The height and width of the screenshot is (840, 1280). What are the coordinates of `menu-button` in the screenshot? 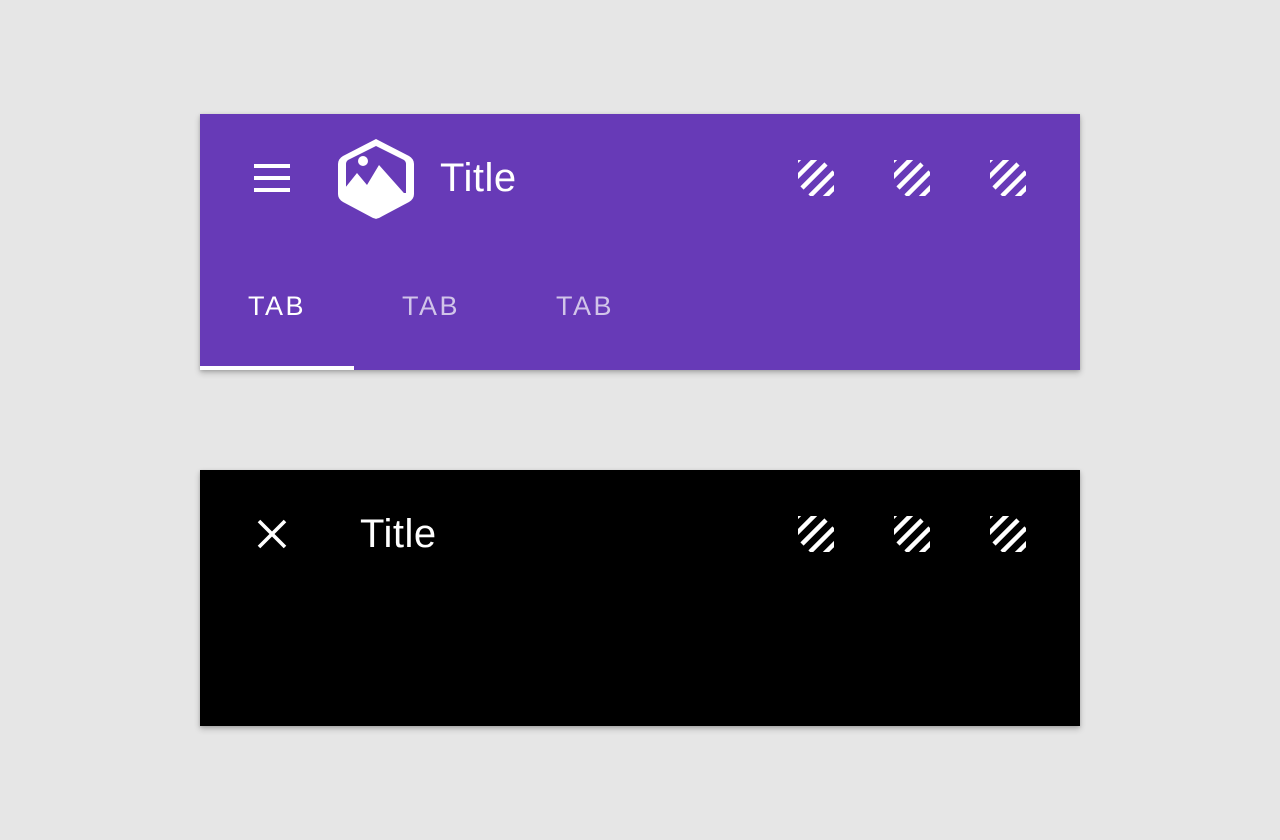 It's located at (272, 178).